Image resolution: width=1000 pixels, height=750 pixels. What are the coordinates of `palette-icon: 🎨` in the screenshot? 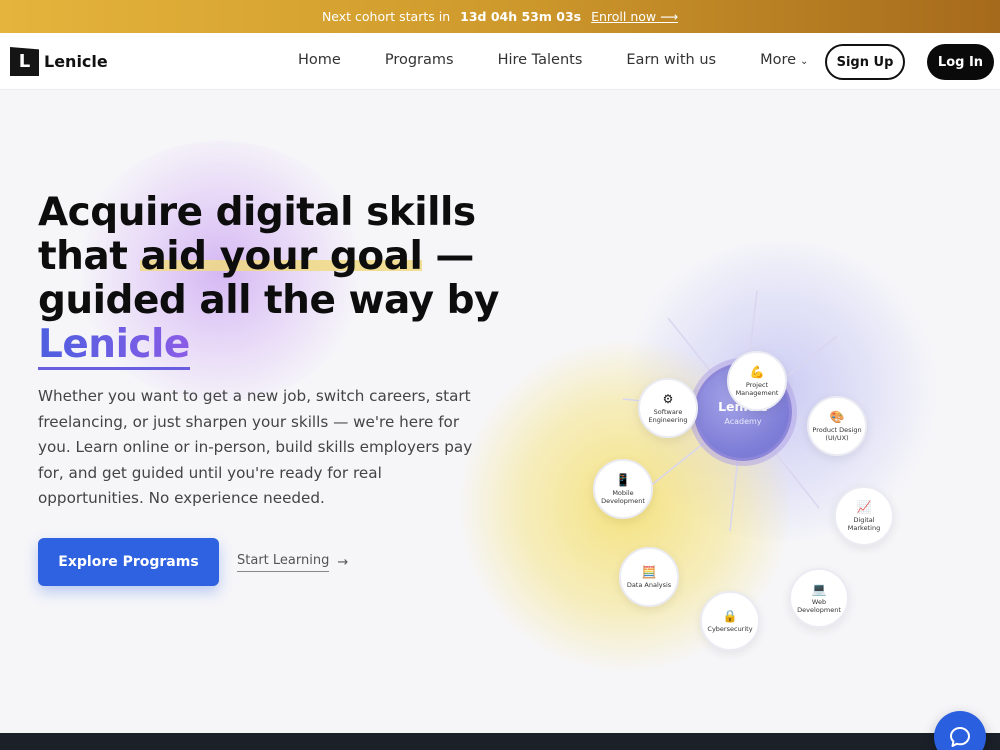 It's located at (837, 417).